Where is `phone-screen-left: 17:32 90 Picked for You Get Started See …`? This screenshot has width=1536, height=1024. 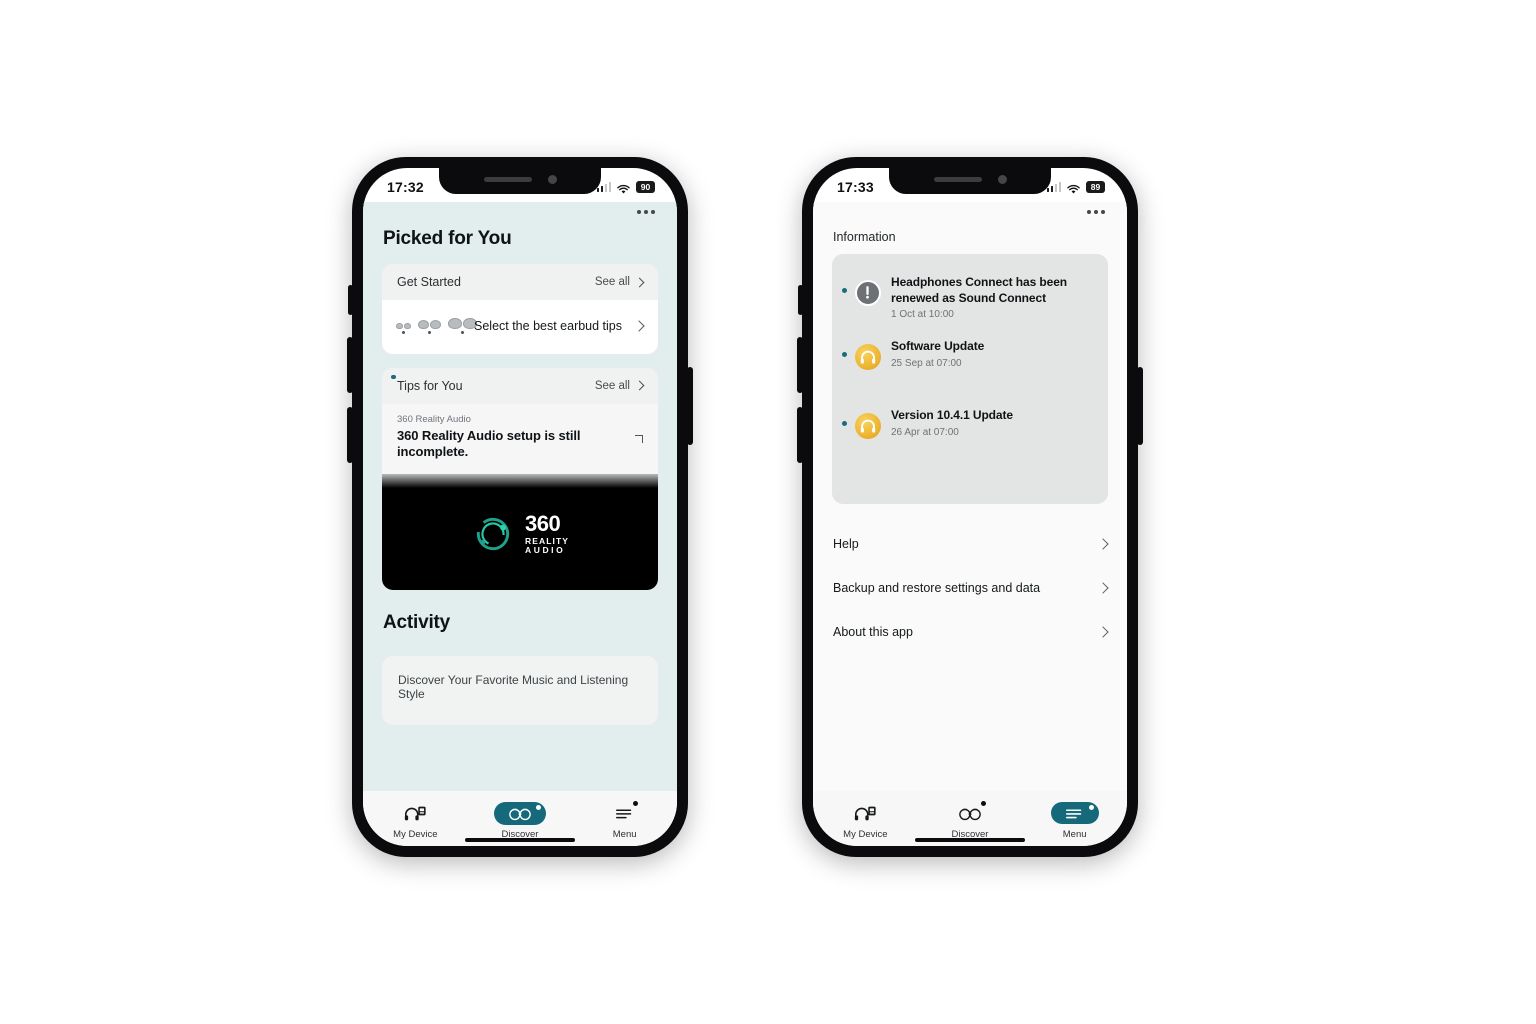 phone-screen-left: 17:32 90 Picked for You Get Started See … is located at coordinates (520, 507).